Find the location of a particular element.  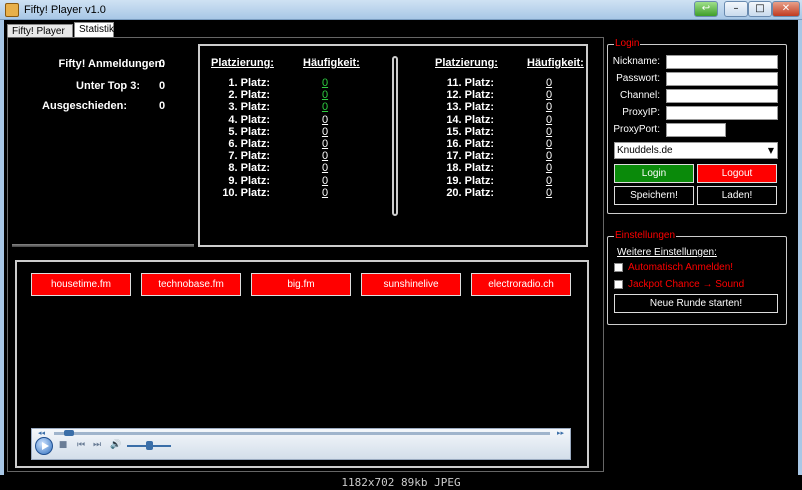

tab-statistik: Statistik is located at coordinates (94, 30).